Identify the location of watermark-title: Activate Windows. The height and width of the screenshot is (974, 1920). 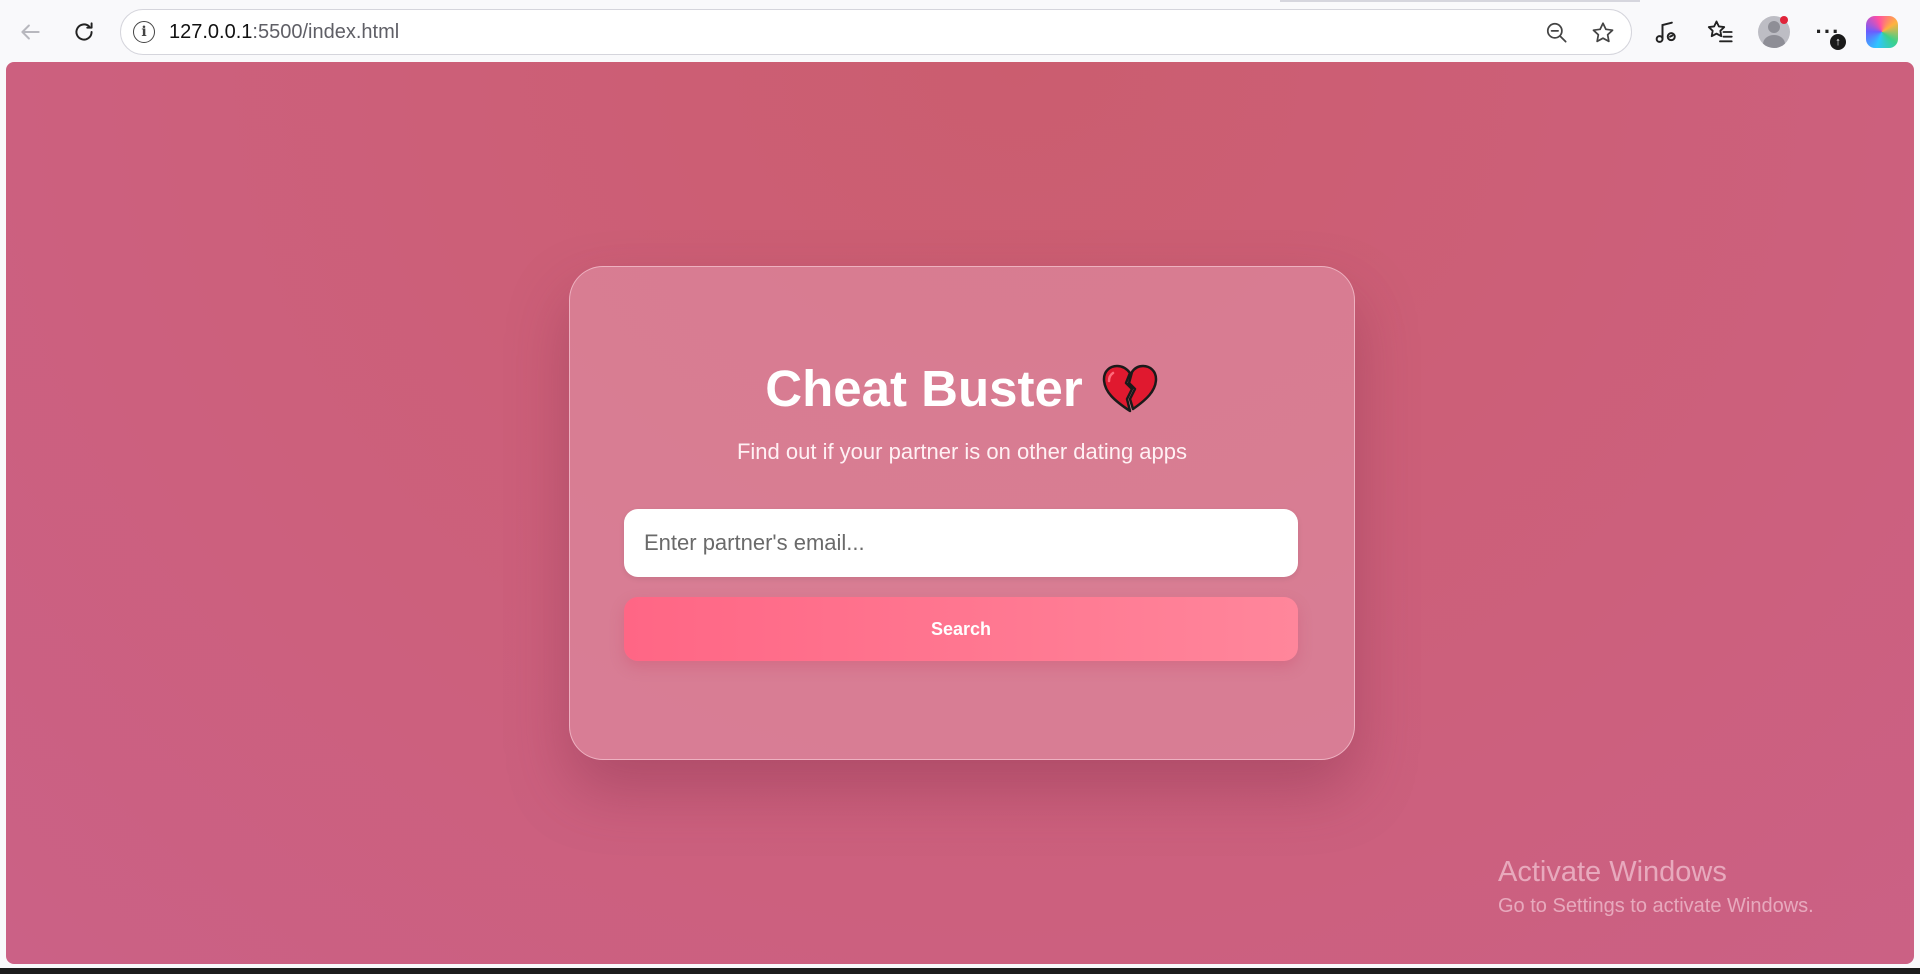
(1612, 872).